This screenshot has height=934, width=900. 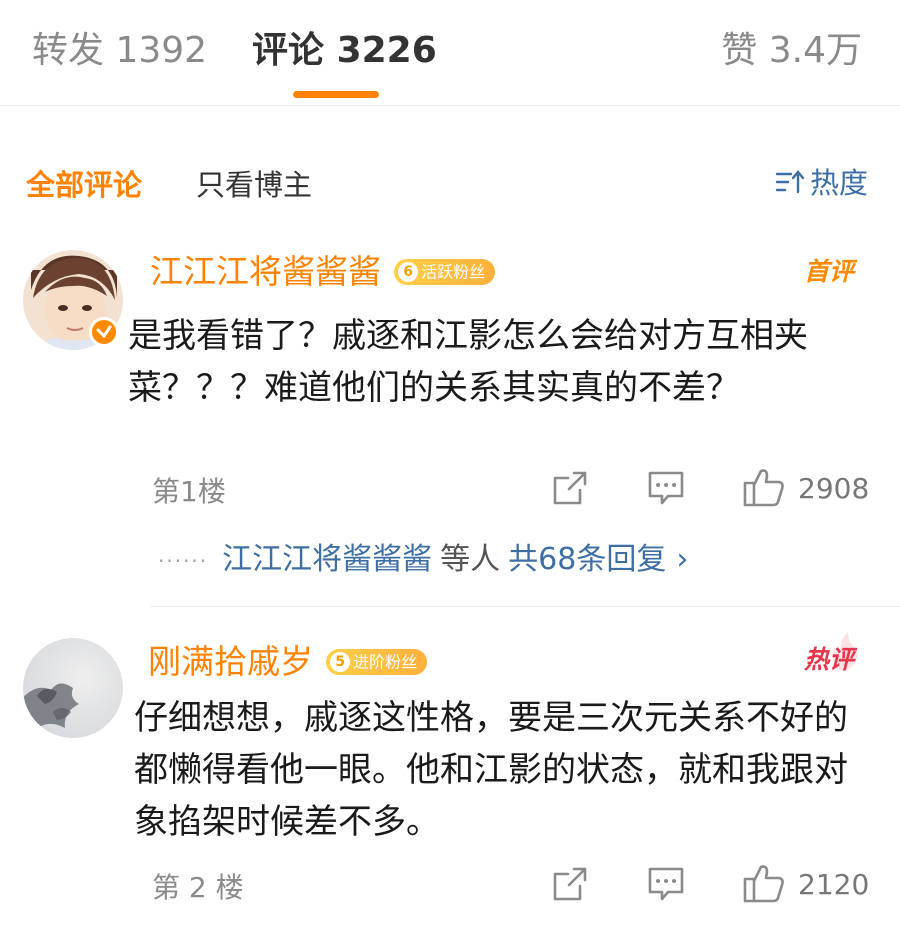 What do you see at coordinates (828, 659) in the screenshot?
I see `hot-comment-tag: 热评` at bounding box center [828, 659].